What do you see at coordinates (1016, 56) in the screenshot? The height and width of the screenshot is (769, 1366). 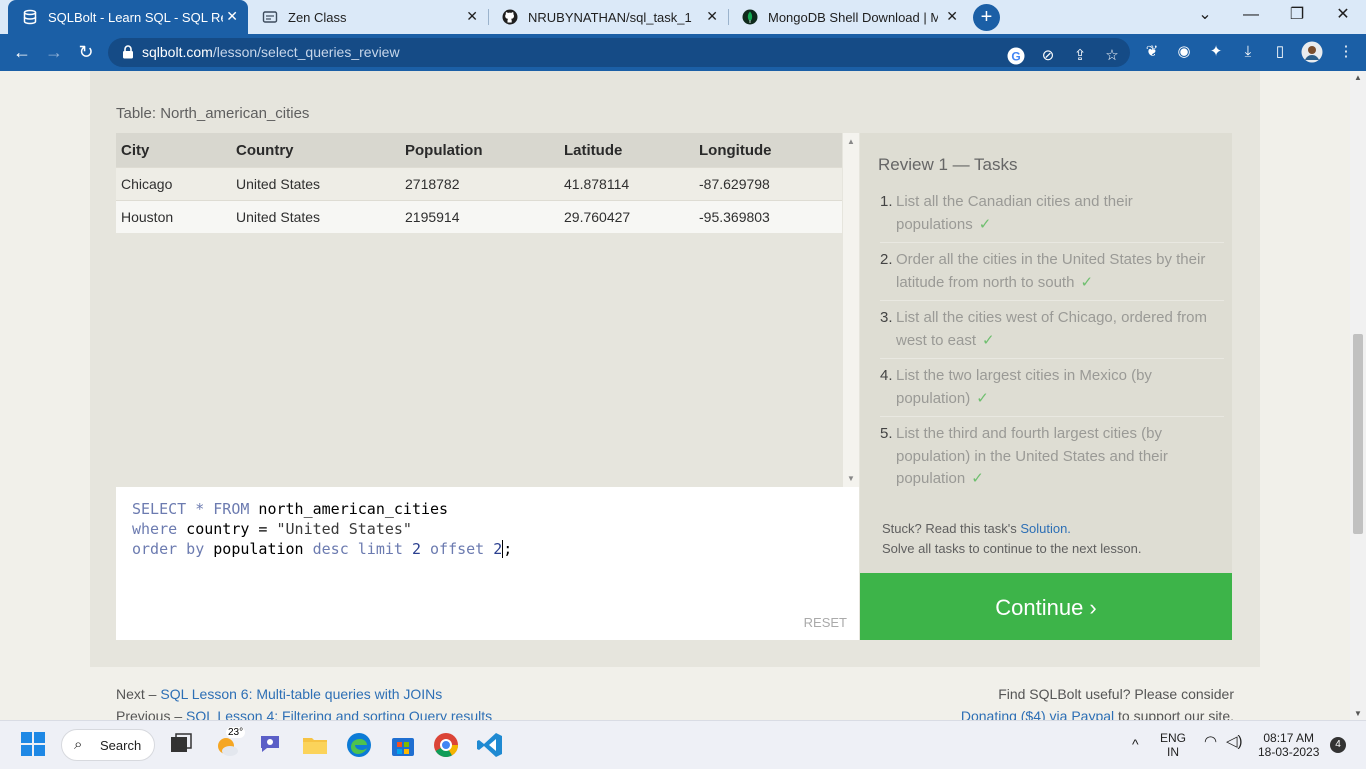 I see `google-icon: G` at bounding box center [1016, 56].